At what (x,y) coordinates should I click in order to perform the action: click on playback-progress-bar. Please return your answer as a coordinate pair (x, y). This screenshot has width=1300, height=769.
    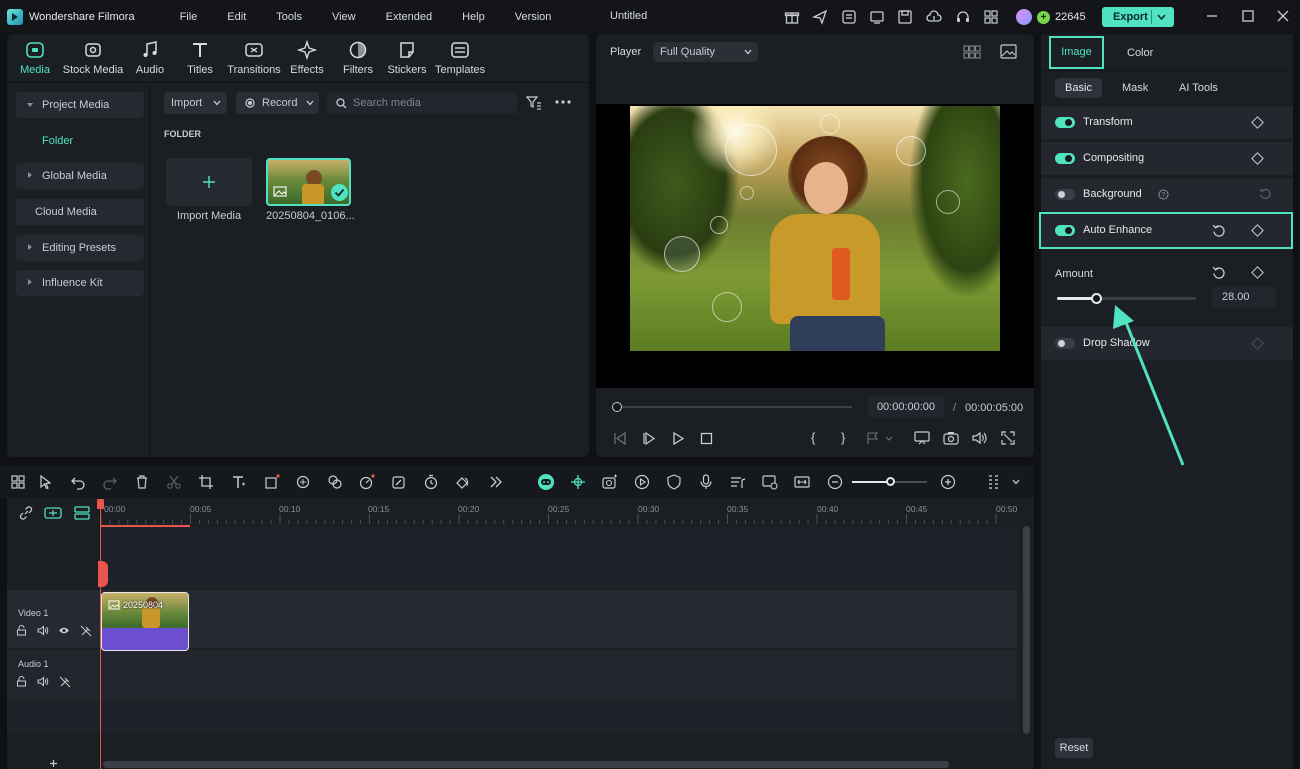
    Looking at the image, I should click on (734, 407).